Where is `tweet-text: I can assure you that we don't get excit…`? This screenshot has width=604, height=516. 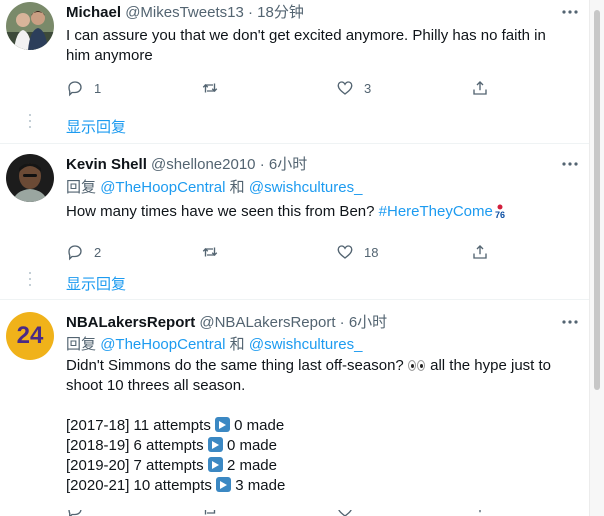 tweet-text: I can assure you that we don't get excit… is located at coordinates (306, 45).